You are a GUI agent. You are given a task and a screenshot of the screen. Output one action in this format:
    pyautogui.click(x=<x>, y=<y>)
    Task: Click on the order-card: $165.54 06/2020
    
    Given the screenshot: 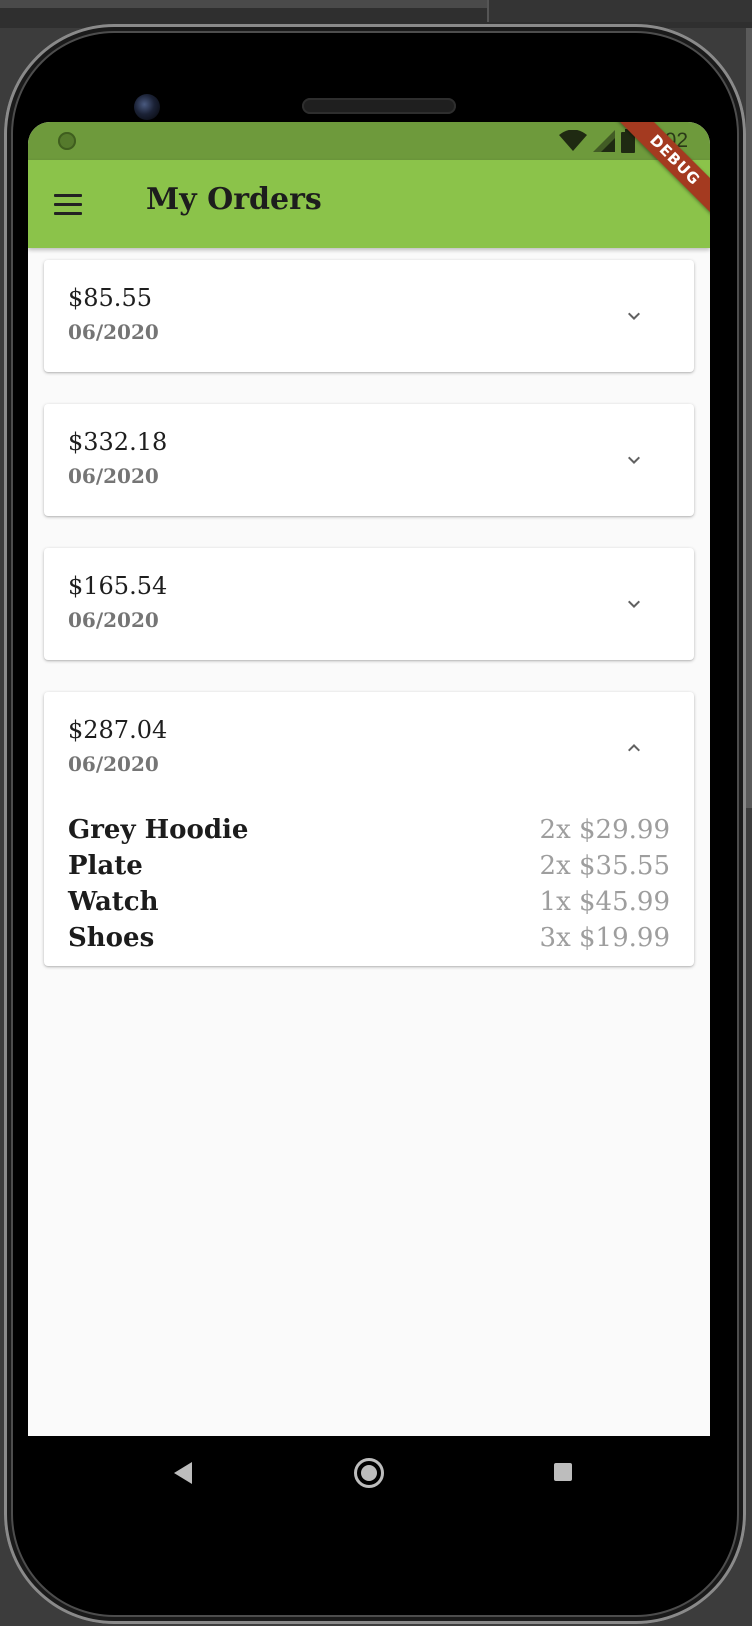 What is the action you would take?
    pyautogui.click(x=369, y=604)
    